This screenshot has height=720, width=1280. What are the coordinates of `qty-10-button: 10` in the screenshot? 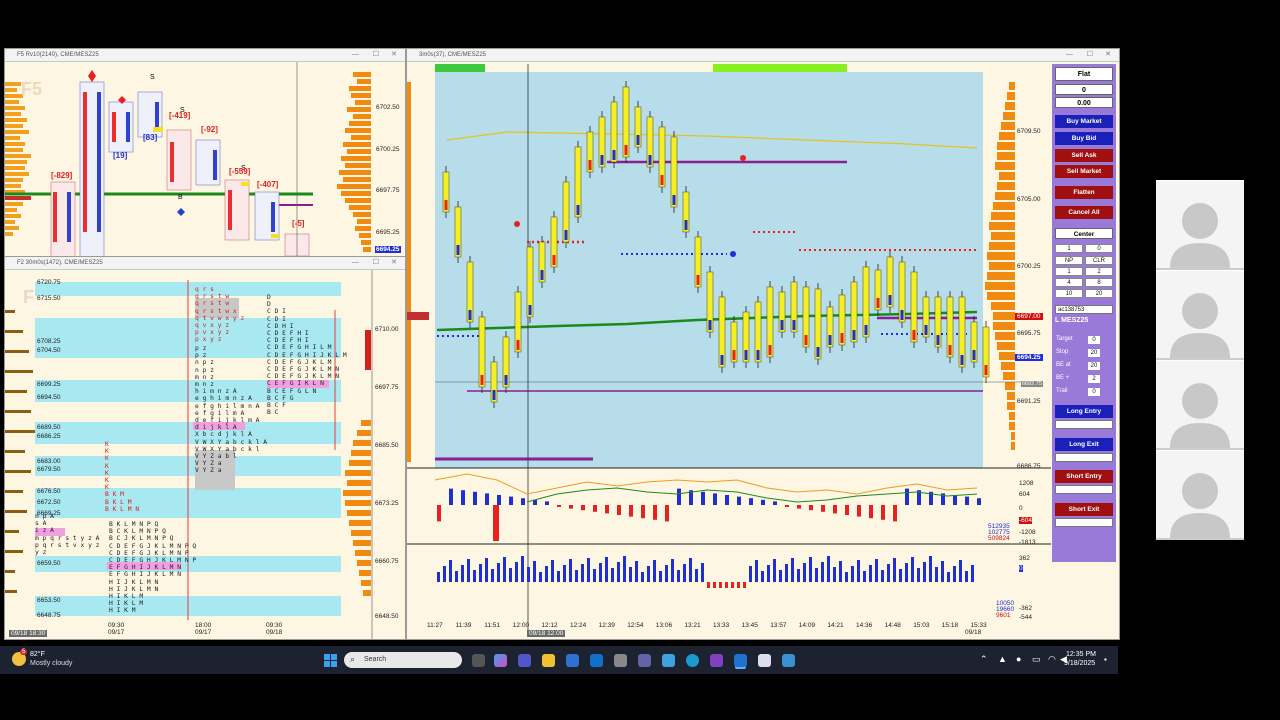 It's located at (1069, 293).